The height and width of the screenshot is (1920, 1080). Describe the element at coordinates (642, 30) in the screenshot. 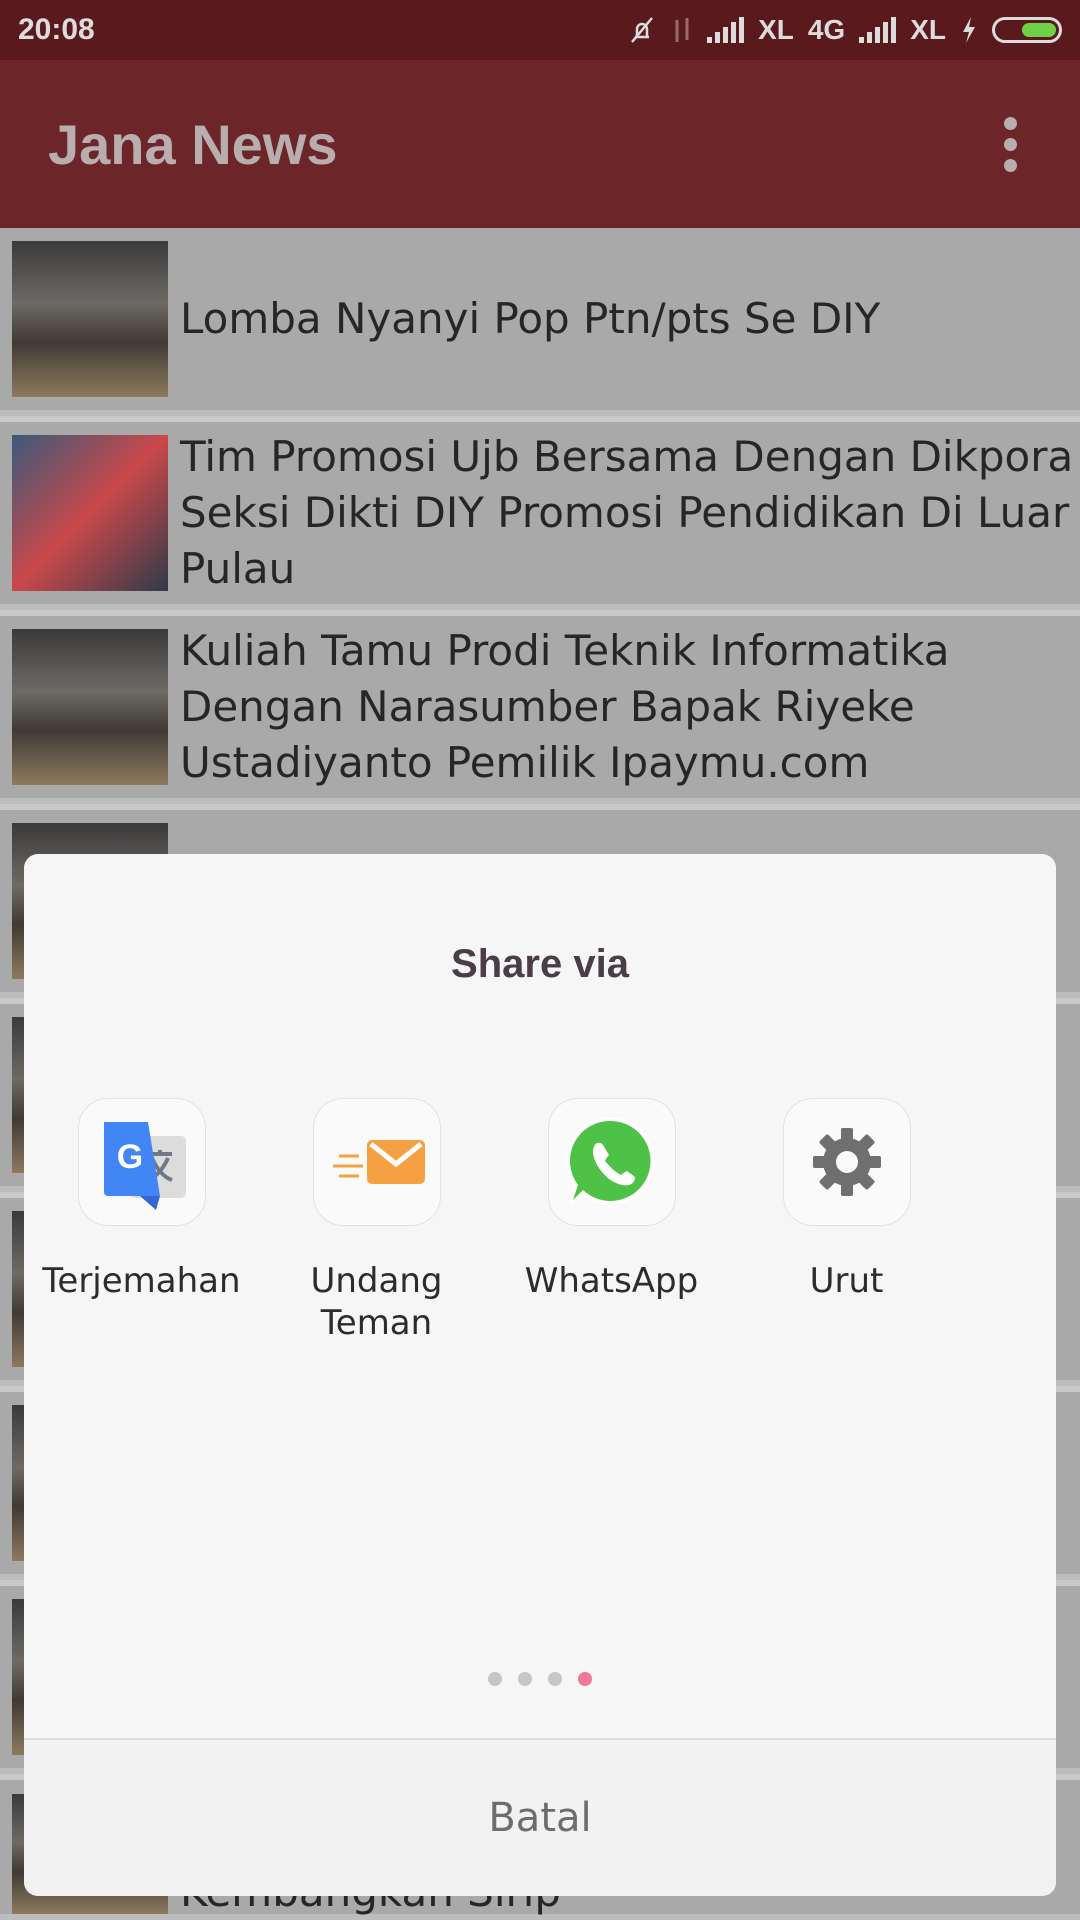

I see `bell-off-icon` at that location.